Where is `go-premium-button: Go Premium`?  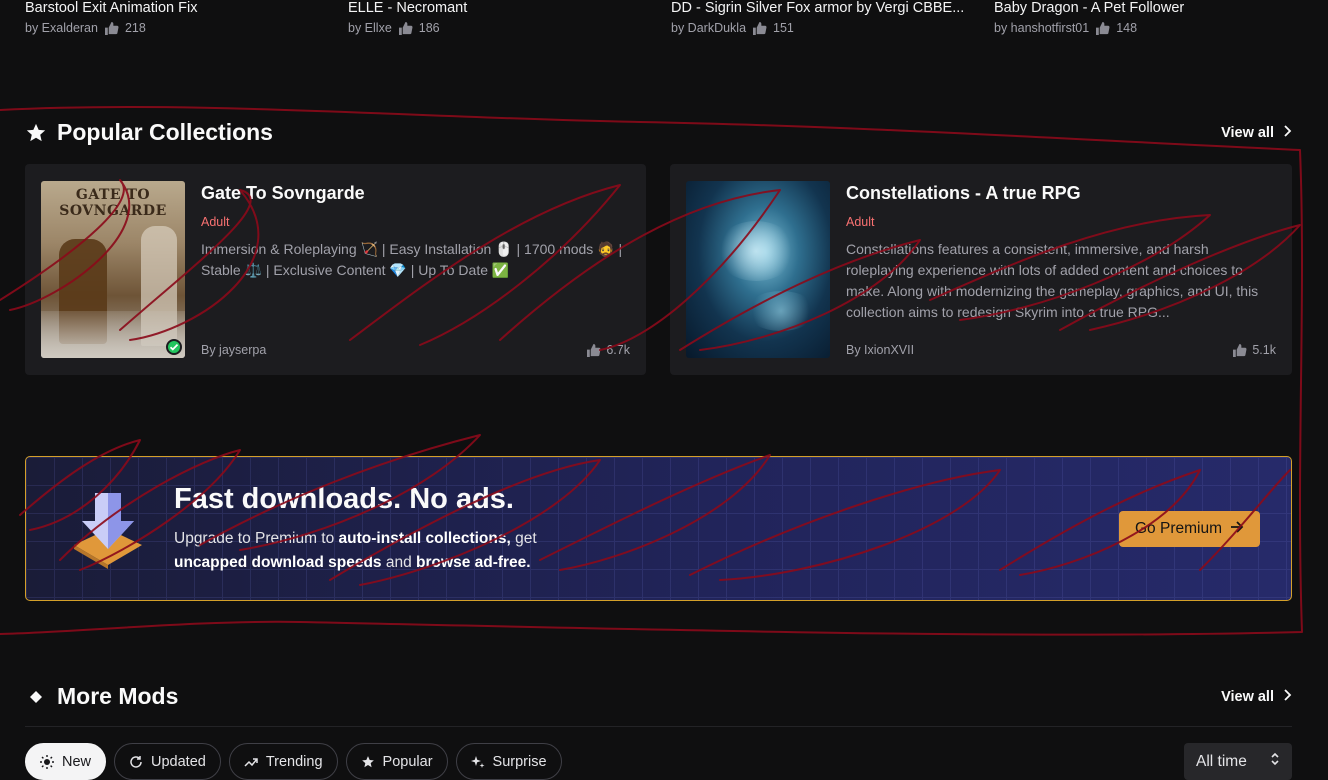
go-premium-button: Go Premium is located at coordinates (1189, 529).